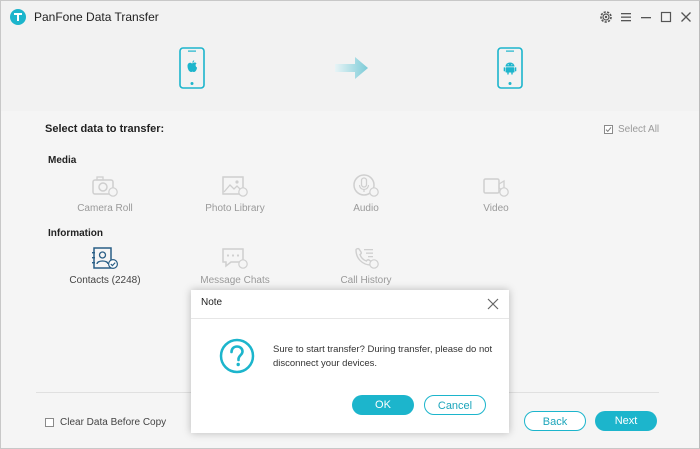 The height and width of the screenshot is (449, 700). Describe the element at coordinates (666, 17) in the screenshot. I see `maximize-icon` at that location.